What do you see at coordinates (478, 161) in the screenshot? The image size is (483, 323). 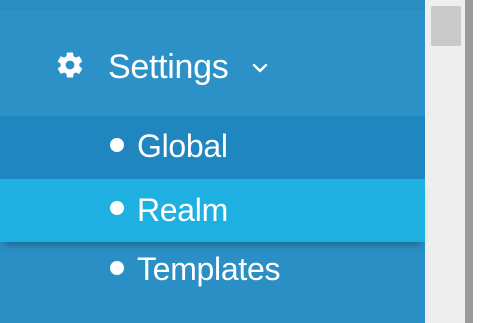 I see `content-area` at bounding box center [478, 161].